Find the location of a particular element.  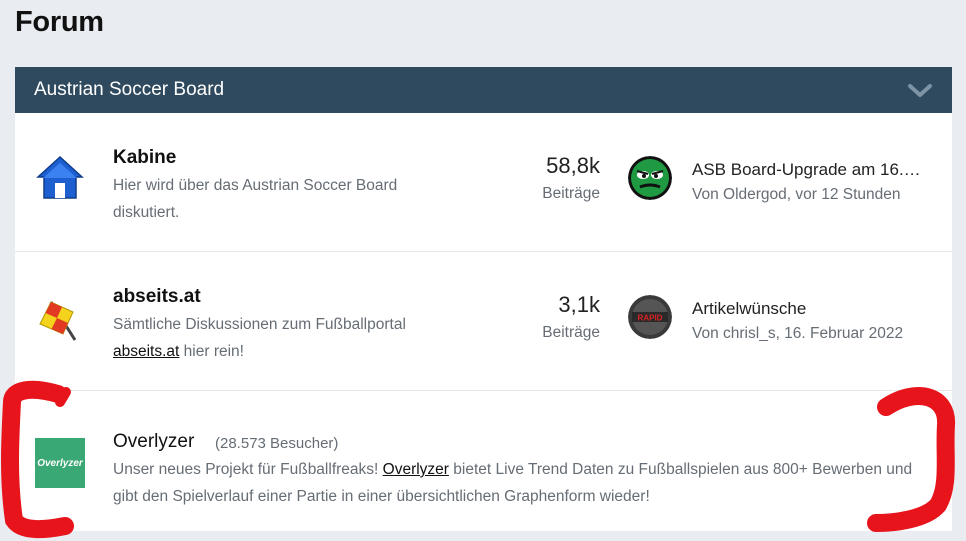

last-post-meta: Von chrisl_s, 16. Februar 2022 is located at coordinates (798, 333).